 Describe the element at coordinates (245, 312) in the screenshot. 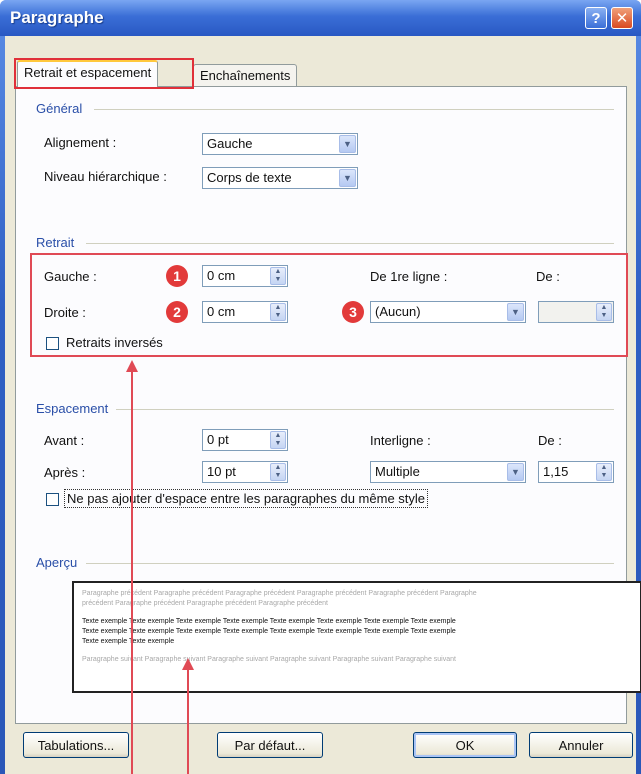

I see `indent-right-spinner: 0 cm ▲ ▼` at that location.